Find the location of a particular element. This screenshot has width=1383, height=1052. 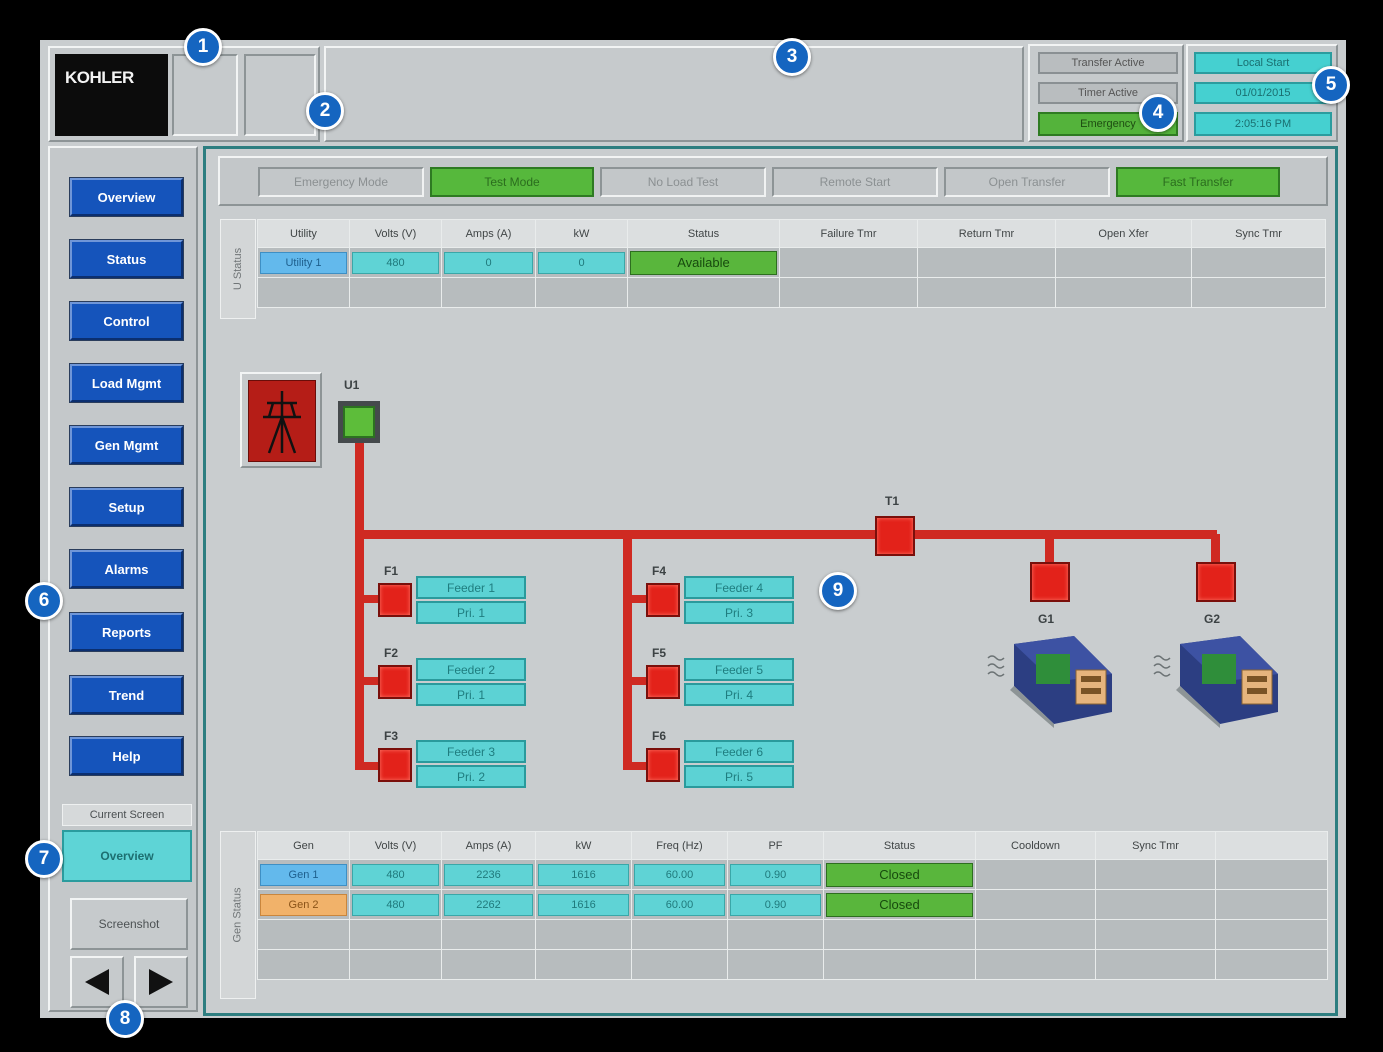

feeder-f2-breaker is located at coordinates (395, 682).